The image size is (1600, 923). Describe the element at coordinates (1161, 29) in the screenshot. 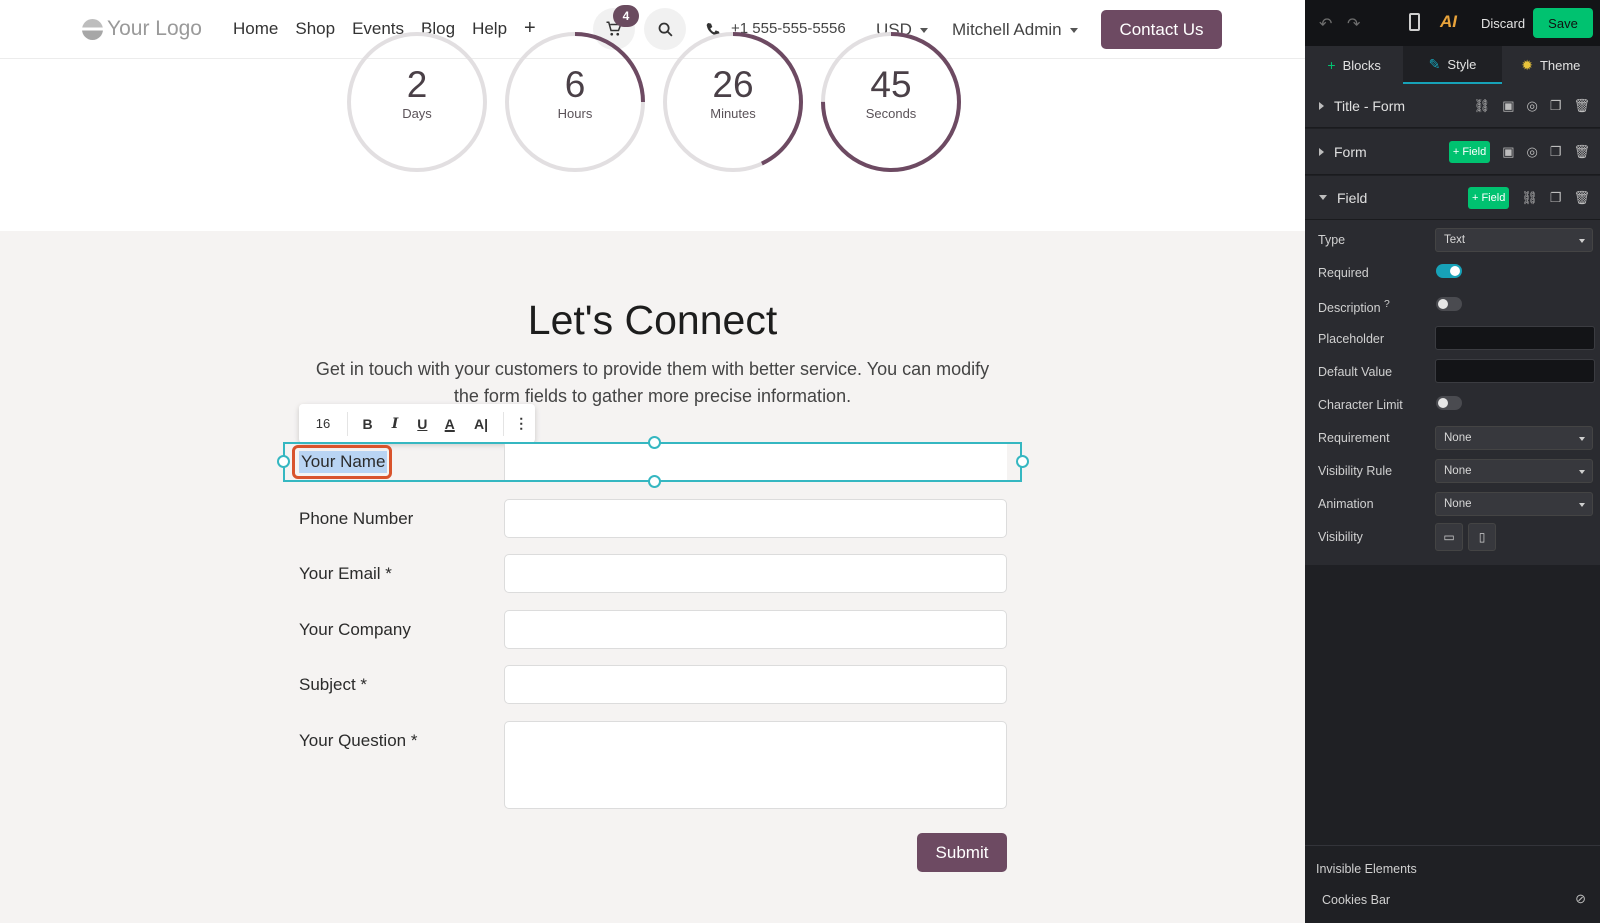

I see `contact-us-button: Contact Us` at that location.